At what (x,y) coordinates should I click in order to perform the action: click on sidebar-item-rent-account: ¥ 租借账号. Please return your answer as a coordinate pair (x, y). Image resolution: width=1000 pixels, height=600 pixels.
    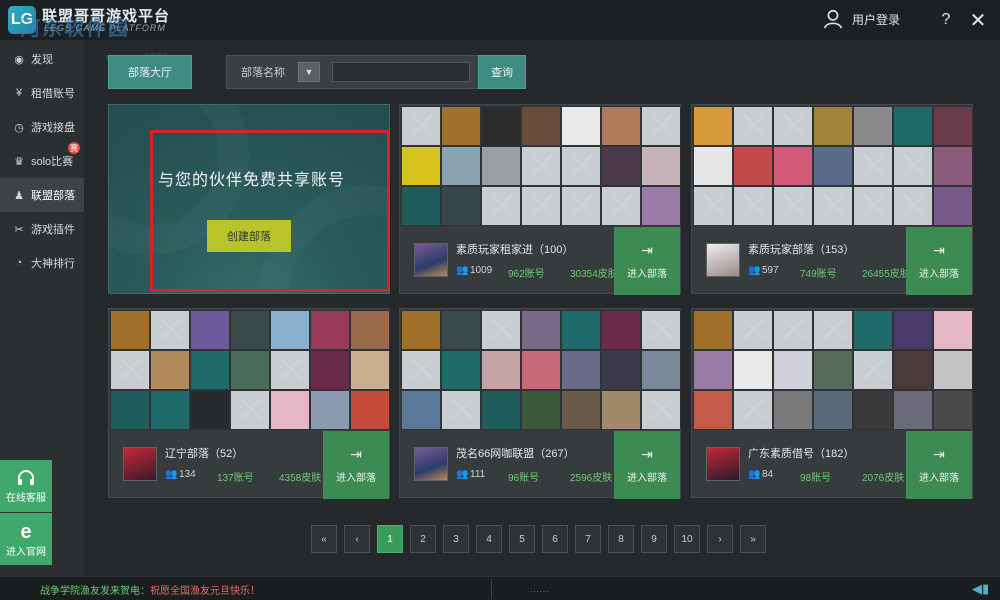
    Looking at the image, I should click on (42, 93).